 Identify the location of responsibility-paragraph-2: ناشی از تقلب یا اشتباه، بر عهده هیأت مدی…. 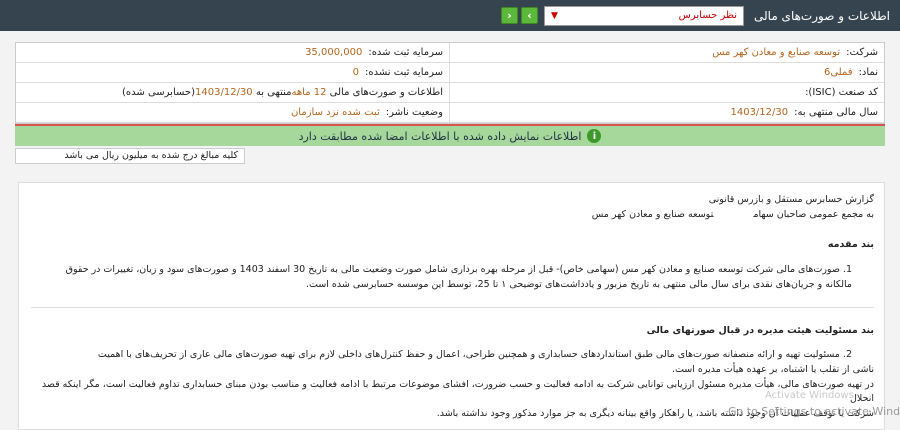
(772, 370).